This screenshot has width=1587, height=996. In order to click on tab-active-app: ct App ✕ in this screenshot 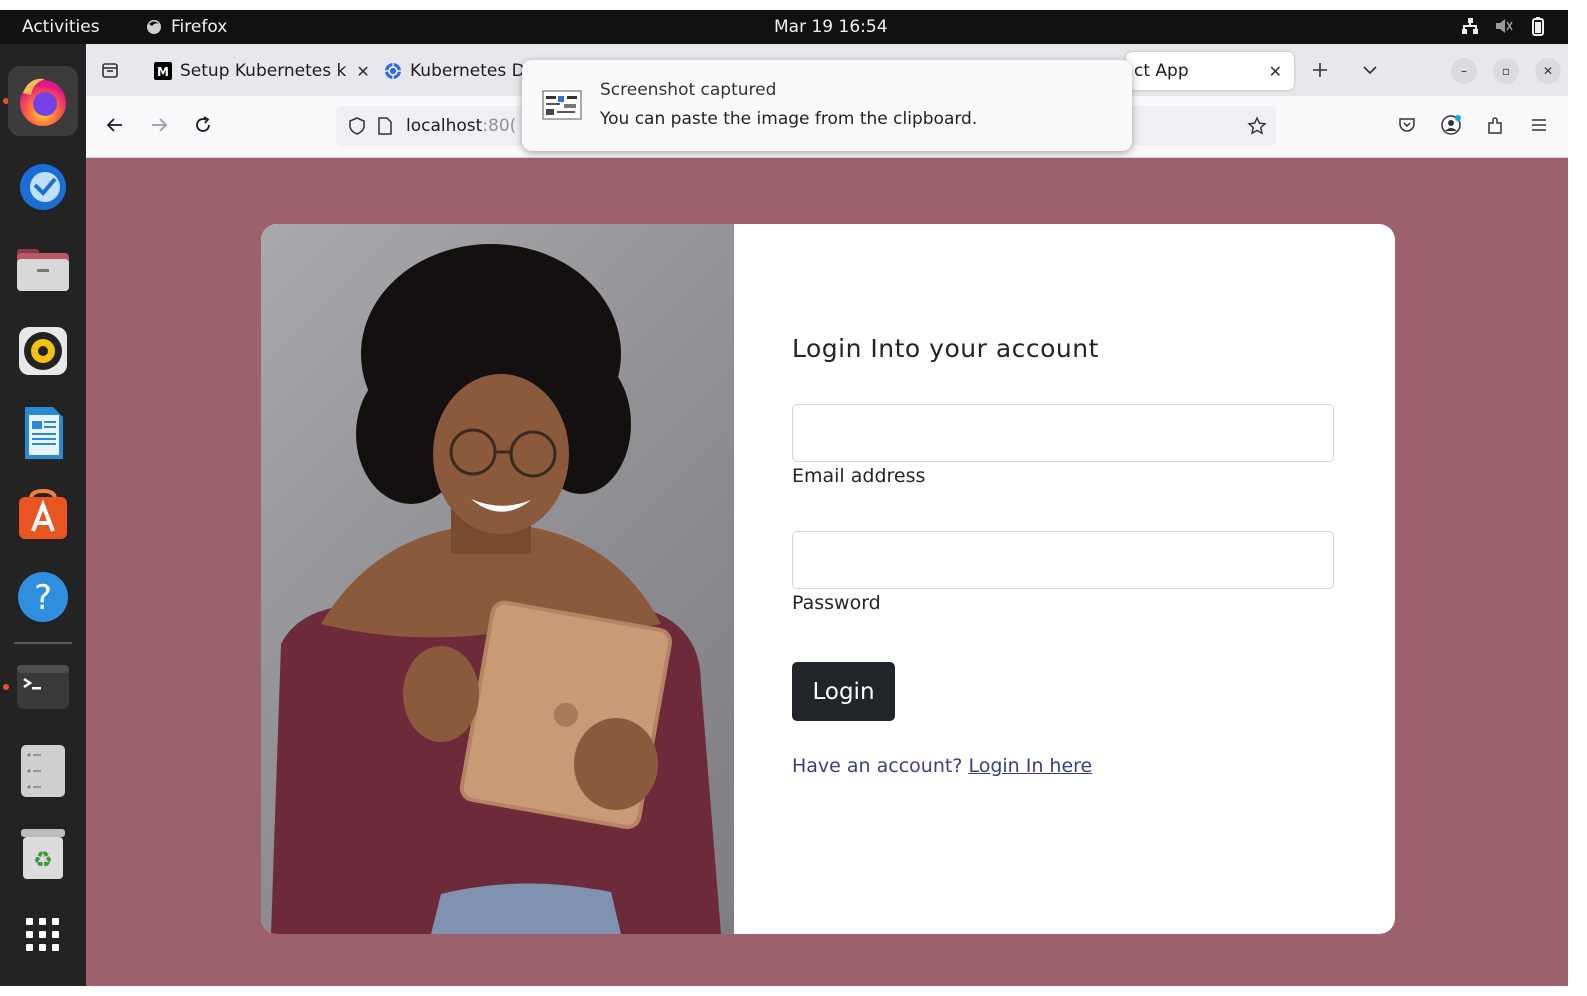, I will do `click(1210, 71)`.